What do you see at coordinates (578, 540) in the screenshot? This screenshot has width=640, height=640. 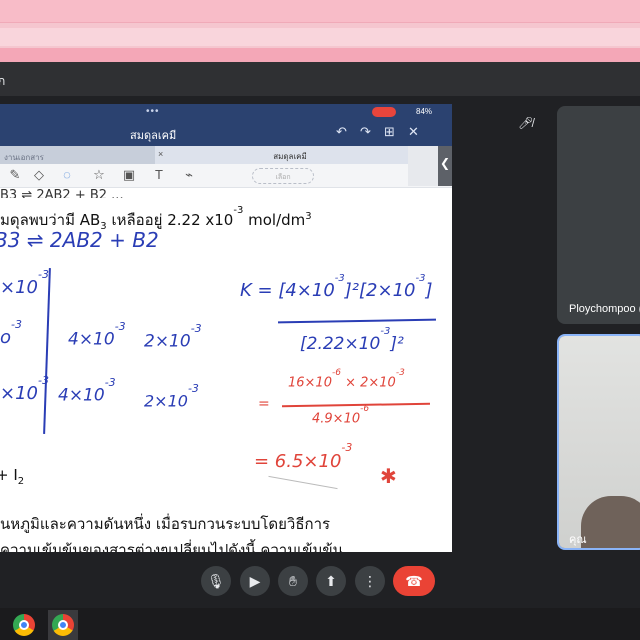 I see `participant-name-self: คุณ` at bounding box center [578, 540].